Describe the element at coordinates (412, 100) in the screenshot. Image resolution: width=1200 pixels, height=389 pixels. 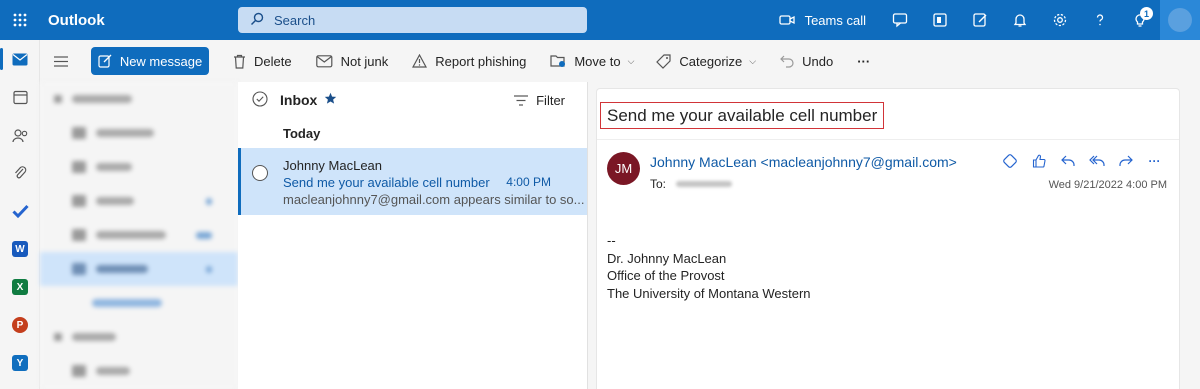
I see `message-list-header: Inbox Filter` at that location.